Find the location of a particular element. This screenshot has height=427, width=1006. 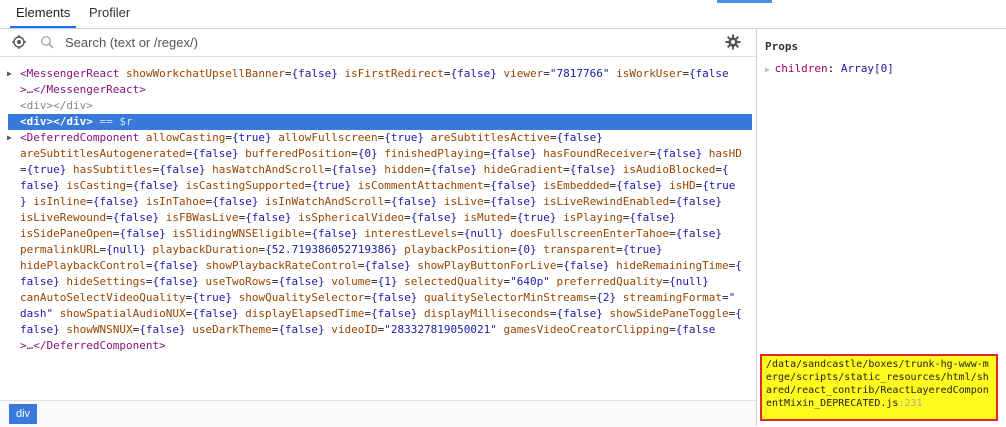

source-line-number: :231 is located at coordinates (910, 403).